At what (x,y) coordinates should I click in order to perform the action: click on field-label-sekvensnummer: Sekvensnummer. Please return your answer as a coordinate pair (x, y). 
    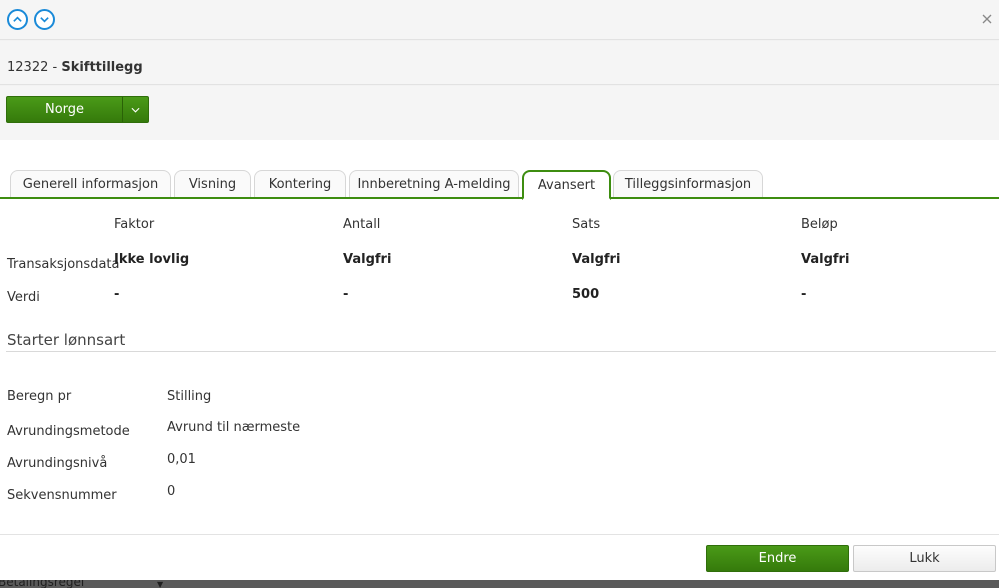
    Looking at the image, I should click on (62, 495).